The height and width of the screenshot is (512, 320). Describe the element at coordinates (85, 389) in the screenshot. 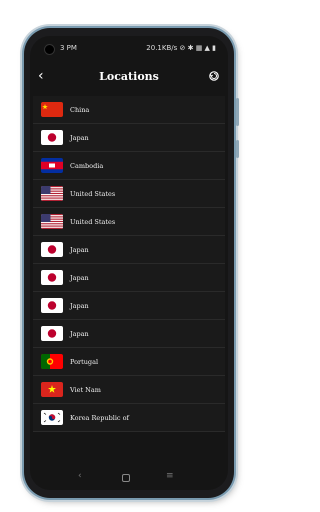

I see `location-name: Viet Nam` at that location.